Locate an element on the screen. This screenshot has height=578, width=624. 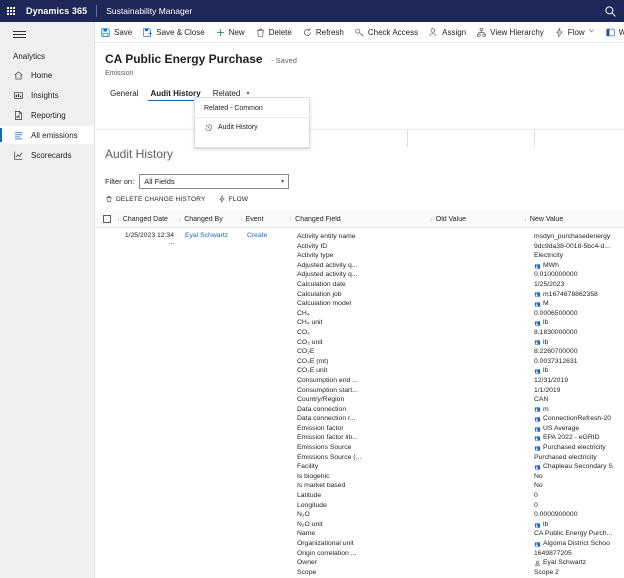
refresh-button: Refresh is located at coordinates (323, 32).